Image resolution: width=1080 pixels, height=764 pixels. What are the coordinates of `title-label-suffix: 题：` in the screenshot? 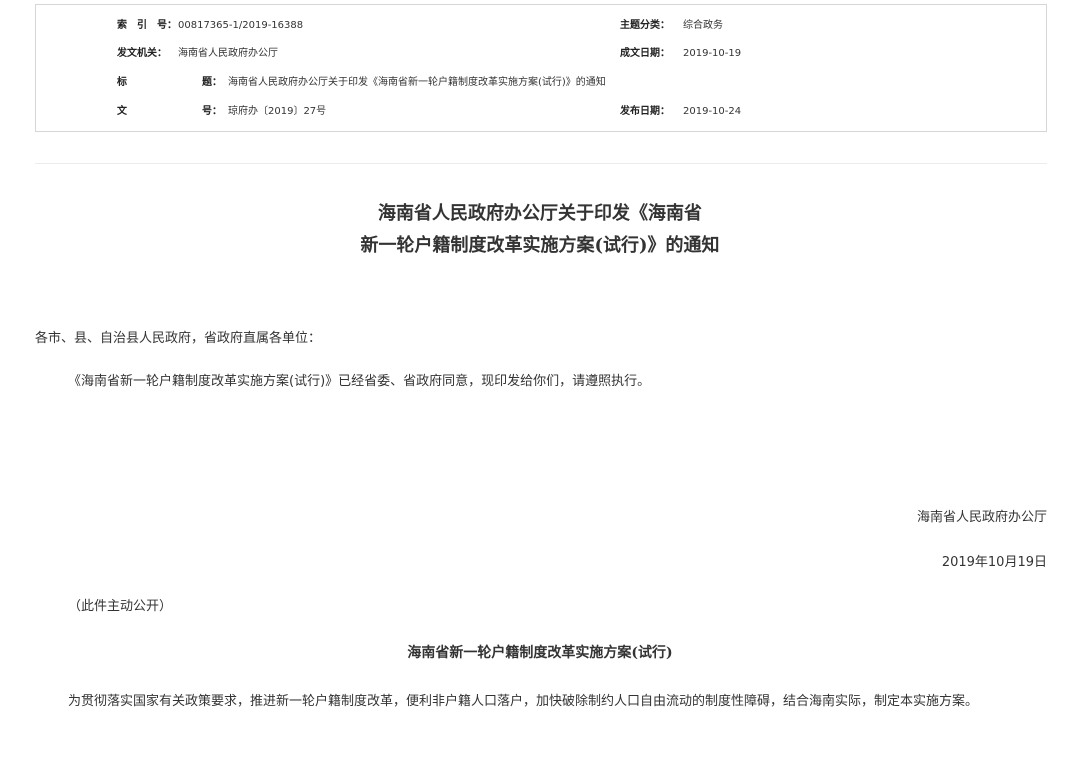 It's located at (212, 82).